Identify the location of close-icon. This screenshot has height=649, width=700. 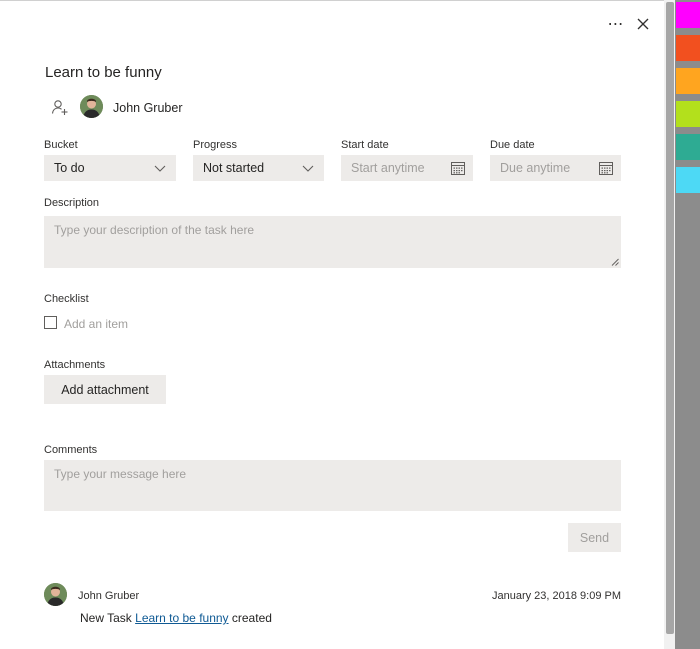
(643, 24).